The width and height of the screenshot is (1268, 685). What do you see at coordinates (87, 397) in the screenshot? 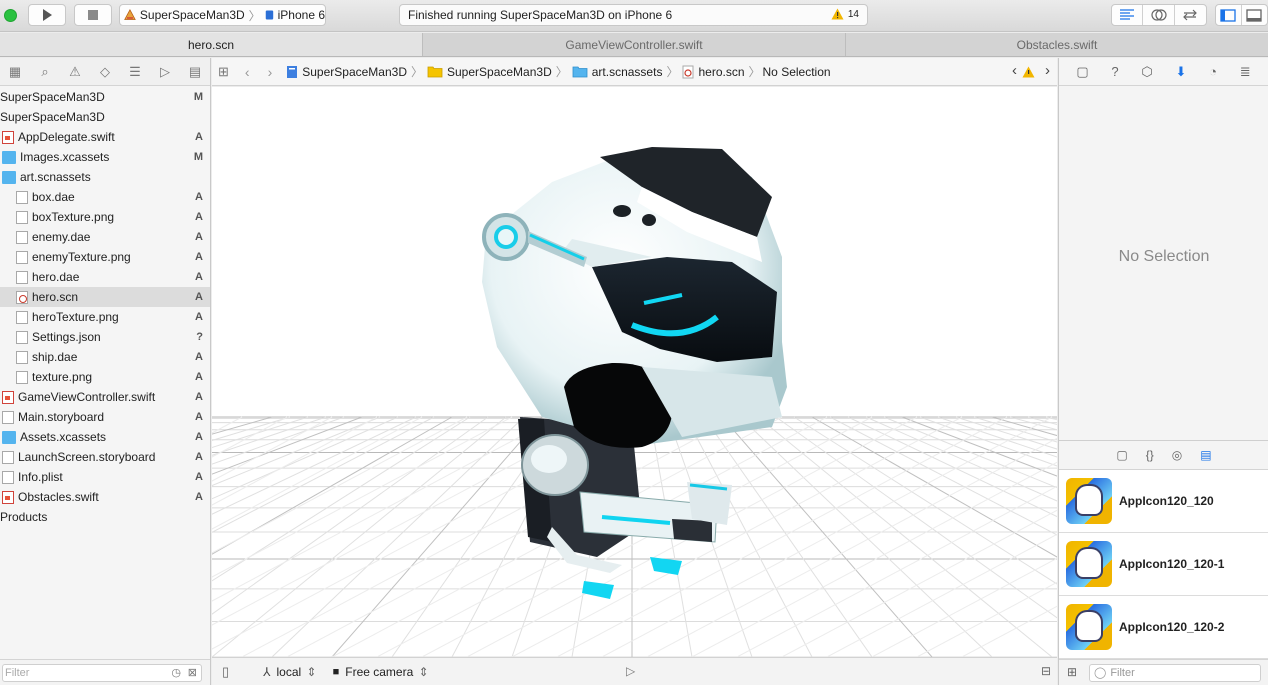
I see `file-tree-label: GameViewController.swift` at bounding box center [87, 397].